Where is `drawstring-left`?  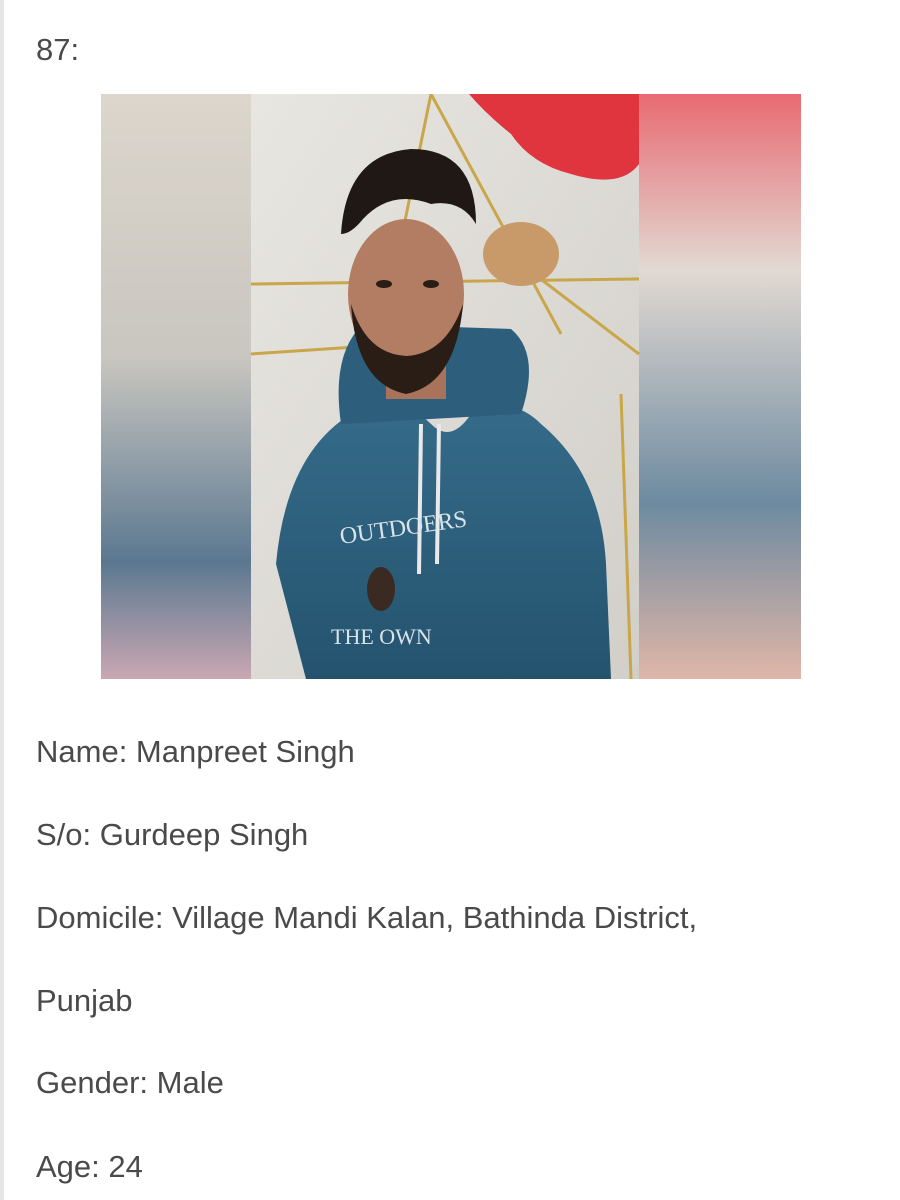 drawstring-left is located at coordinates (420, 499).